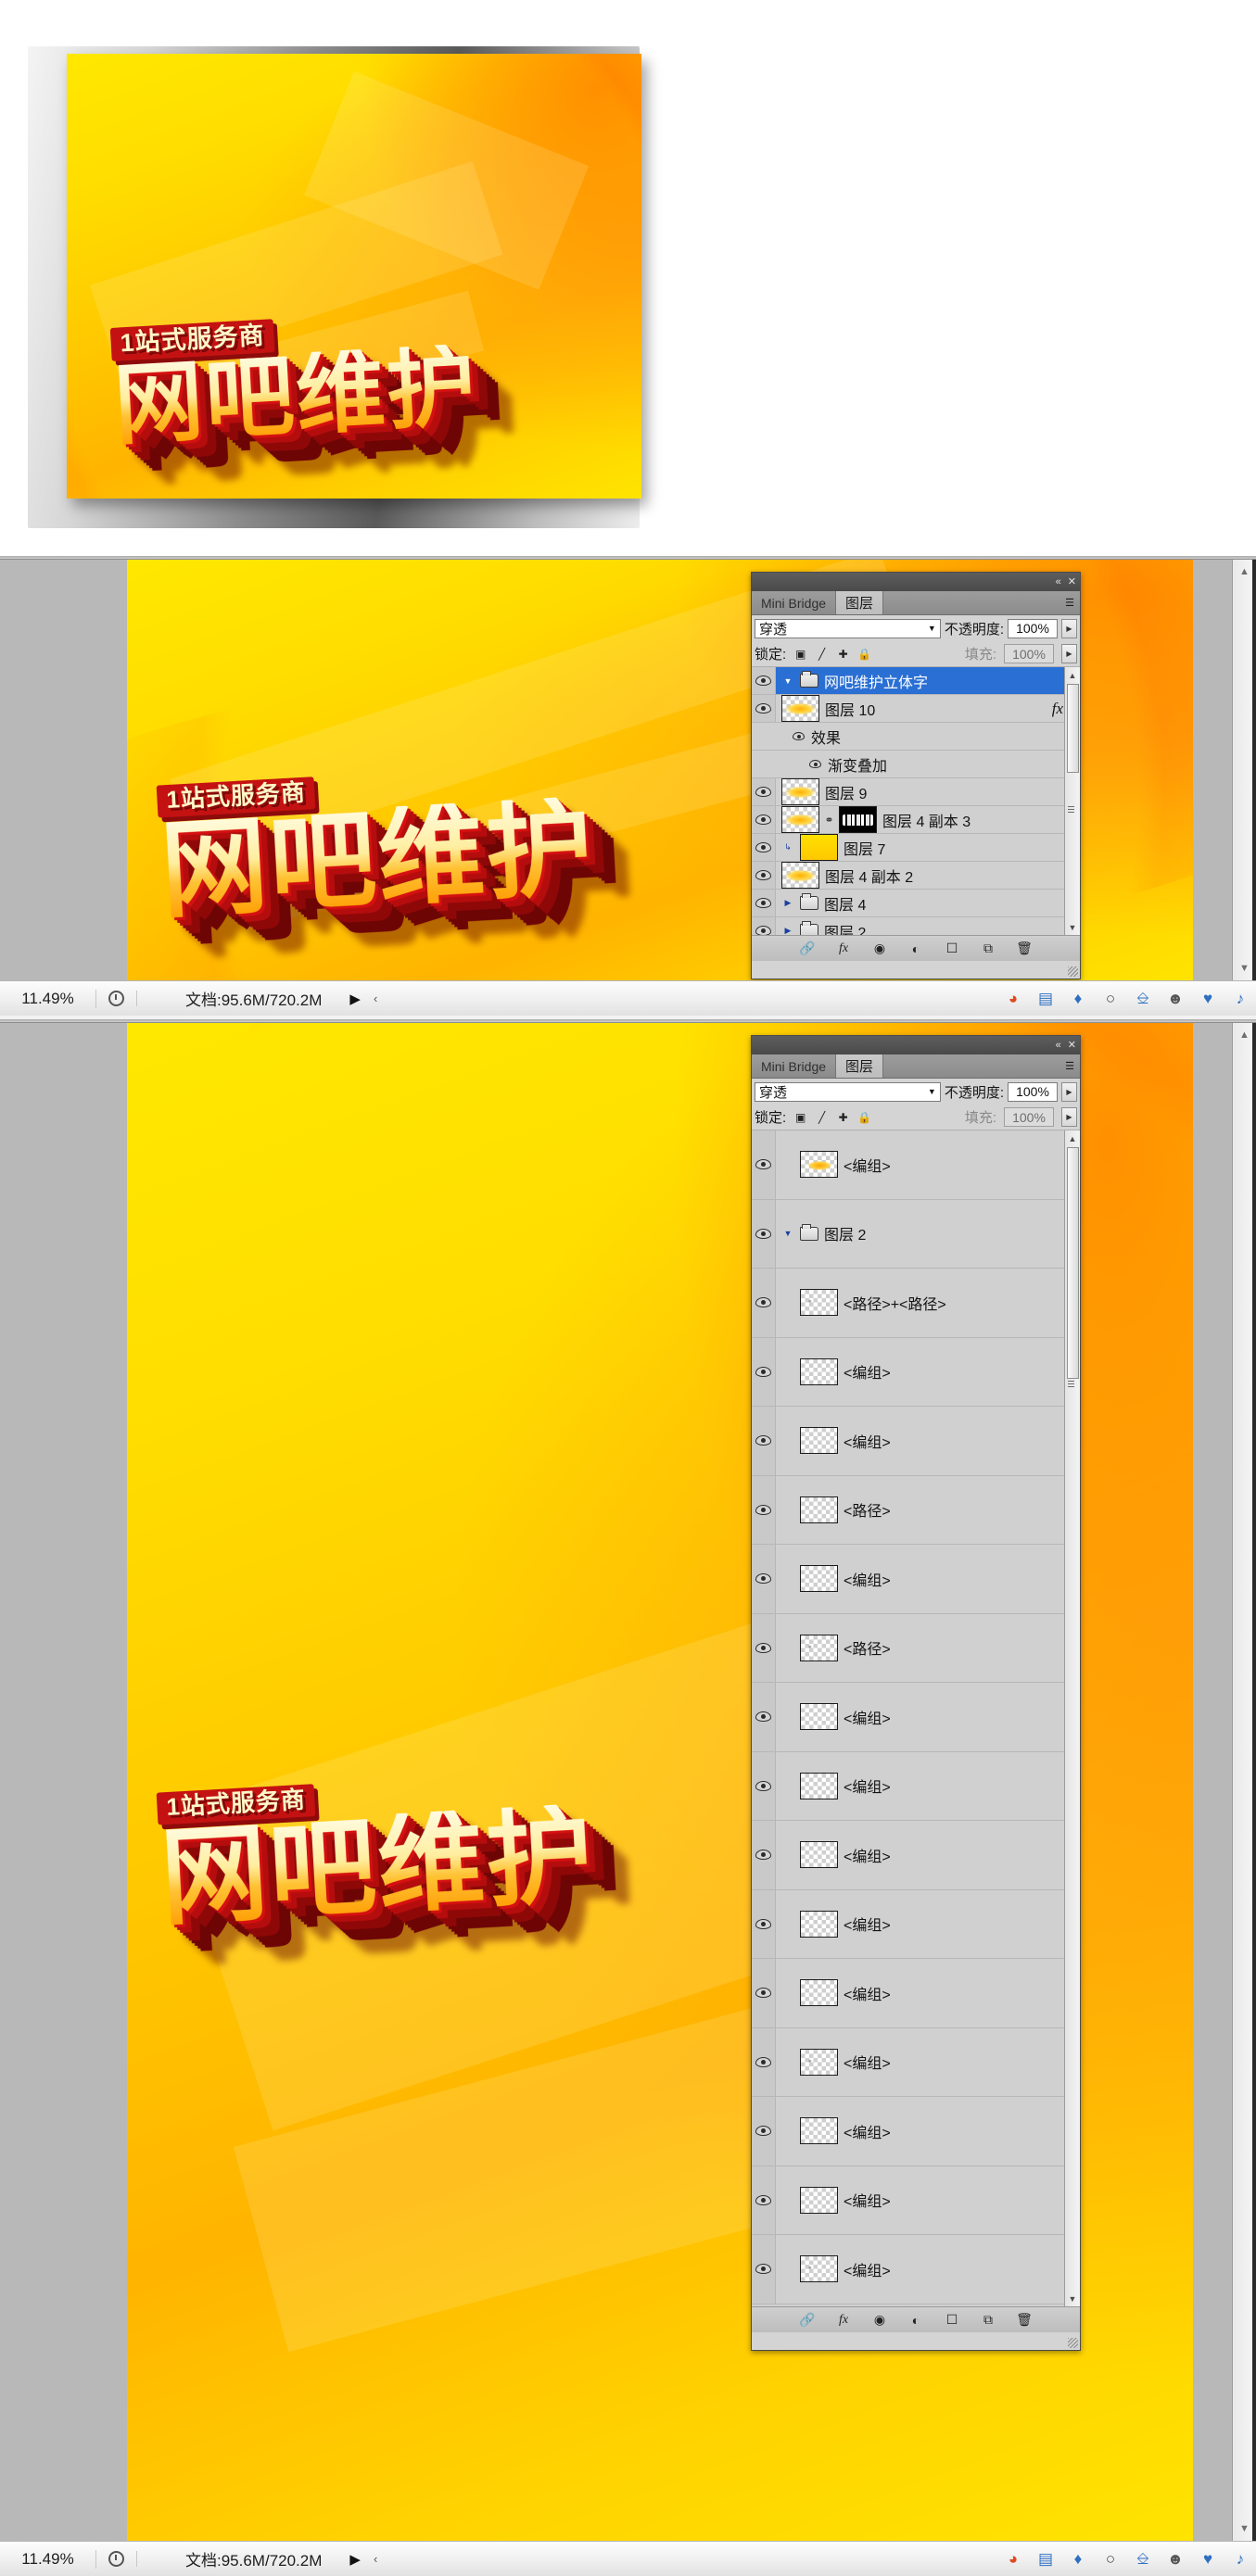  I want to click on collapse-icon: «, so click(1058, 581).